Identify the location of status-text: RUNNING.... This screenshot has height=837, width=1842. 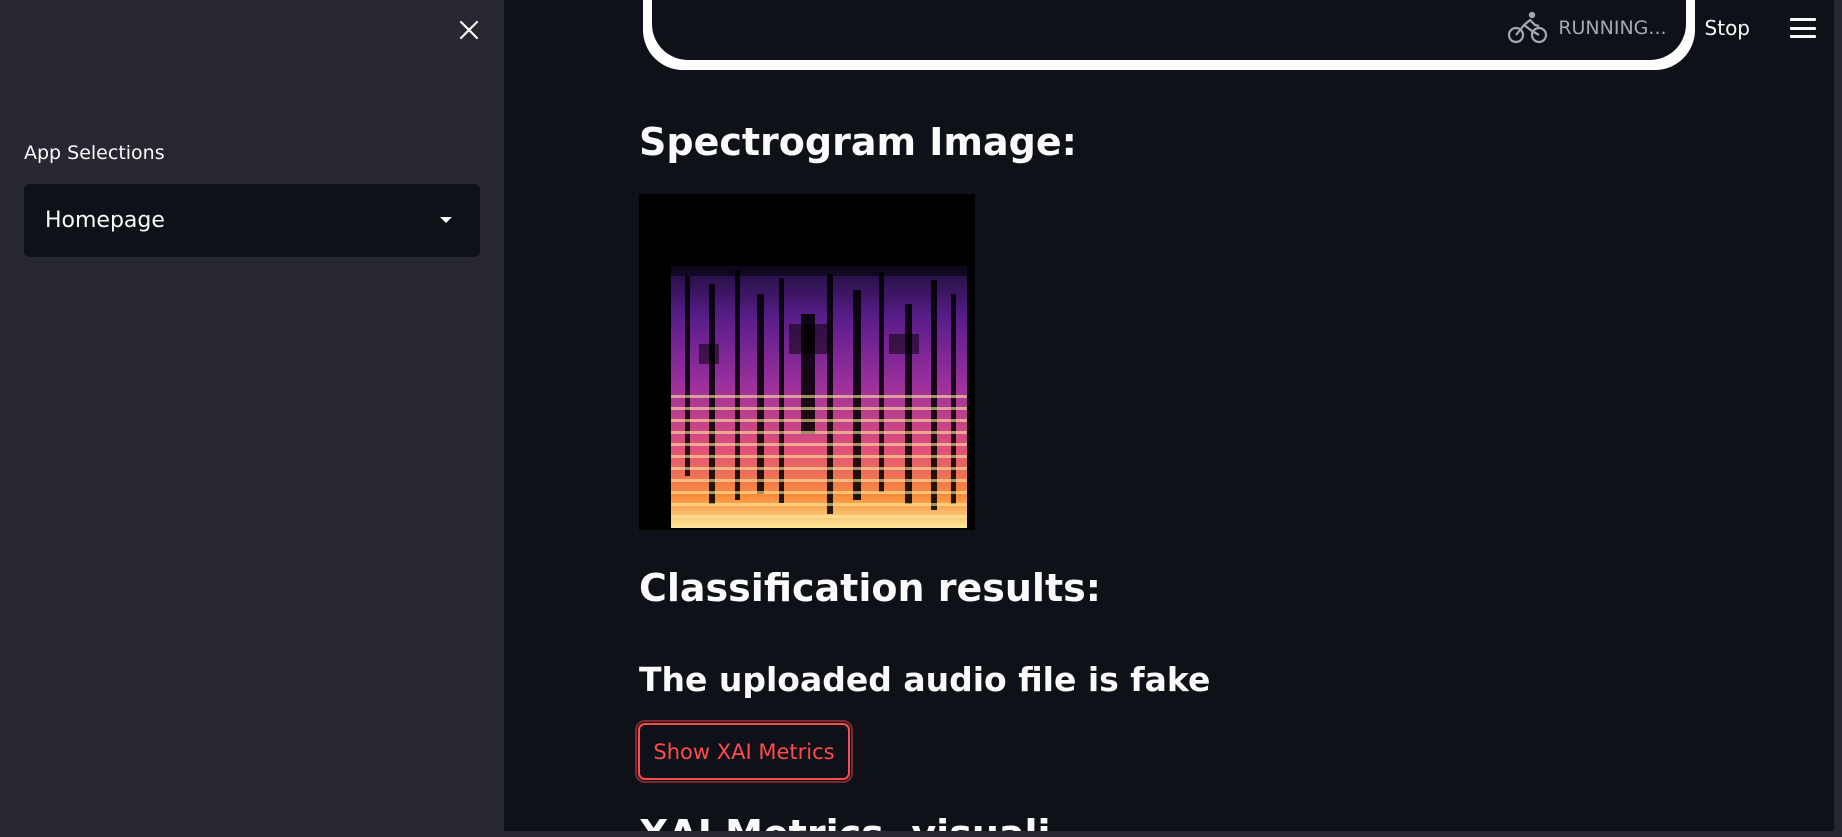
(1612, 28).